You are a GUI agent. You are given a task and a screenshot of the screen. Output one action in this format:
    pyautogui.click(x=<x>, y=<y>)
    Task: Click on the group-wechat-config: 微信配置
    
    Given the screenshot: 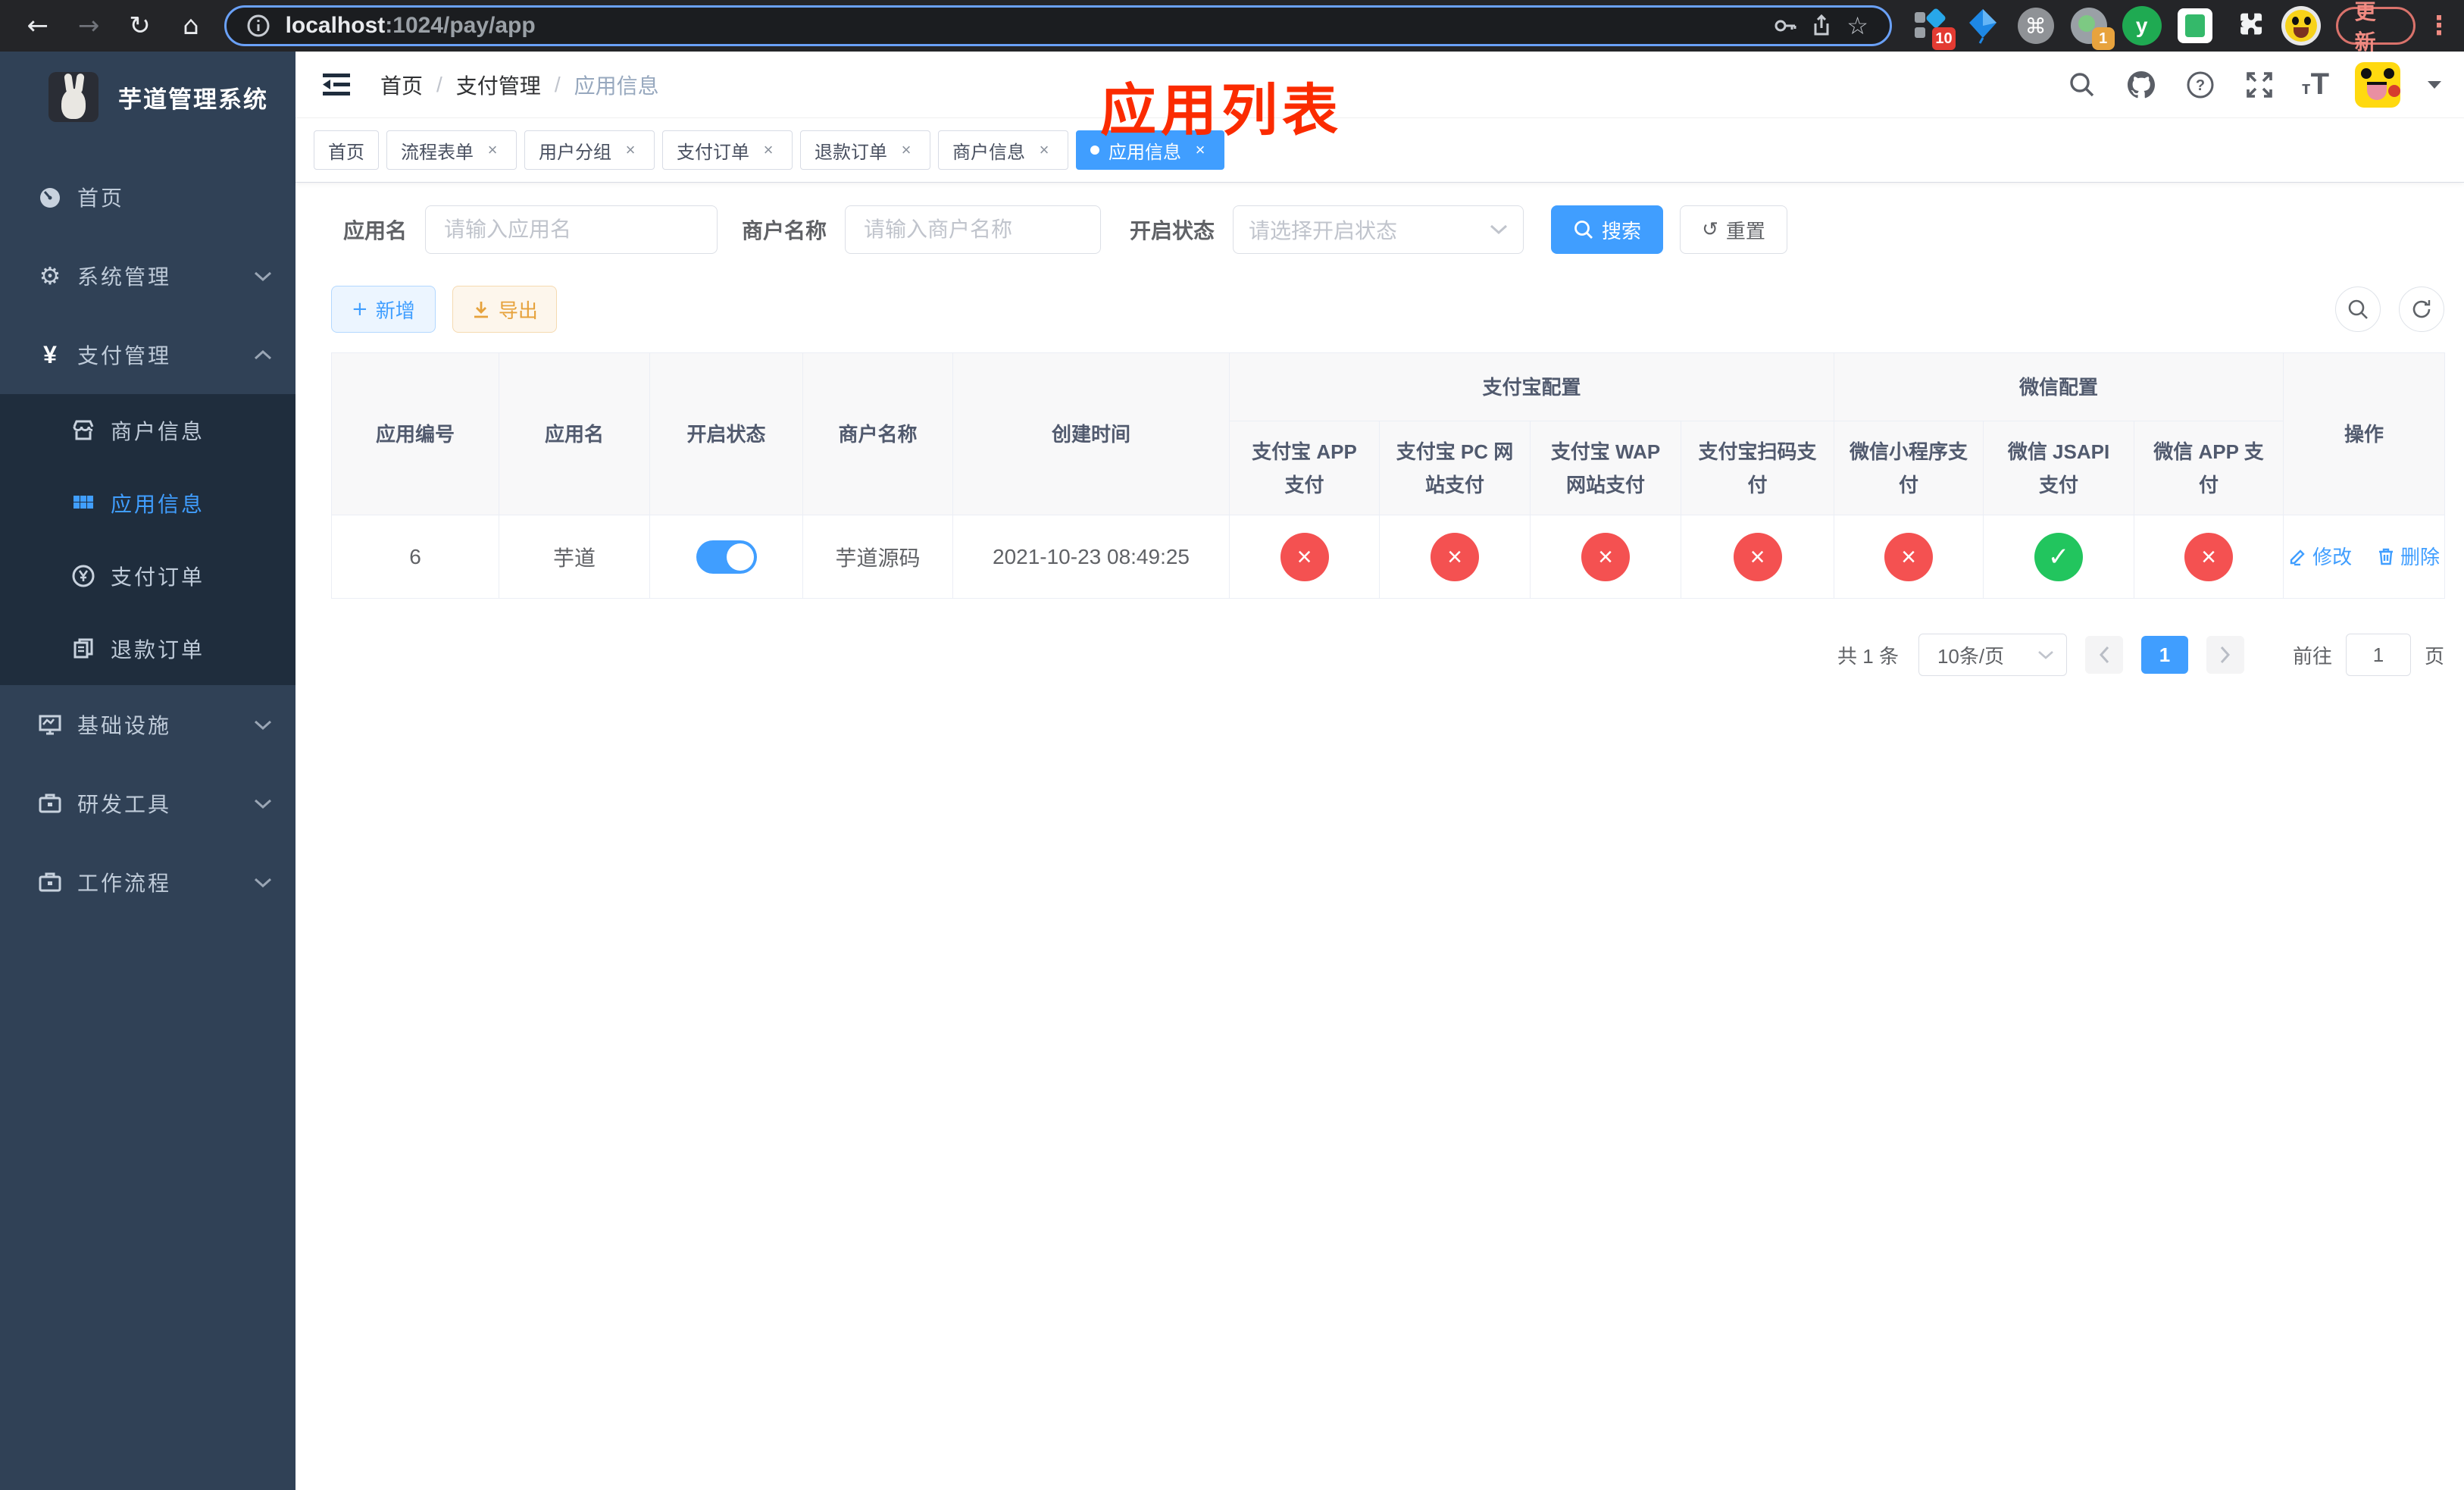 What is the action you would take?
    pyautogui.click(x=2059, y=386)
    